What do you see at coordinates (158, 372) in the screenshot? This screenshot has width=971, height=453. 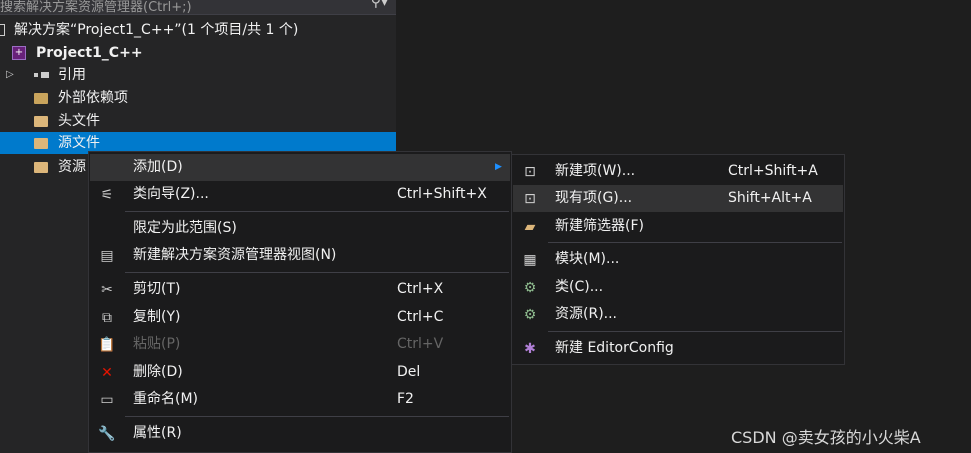 I see `menu-item-label: 删除(D)` at bounding box center [158, 372].